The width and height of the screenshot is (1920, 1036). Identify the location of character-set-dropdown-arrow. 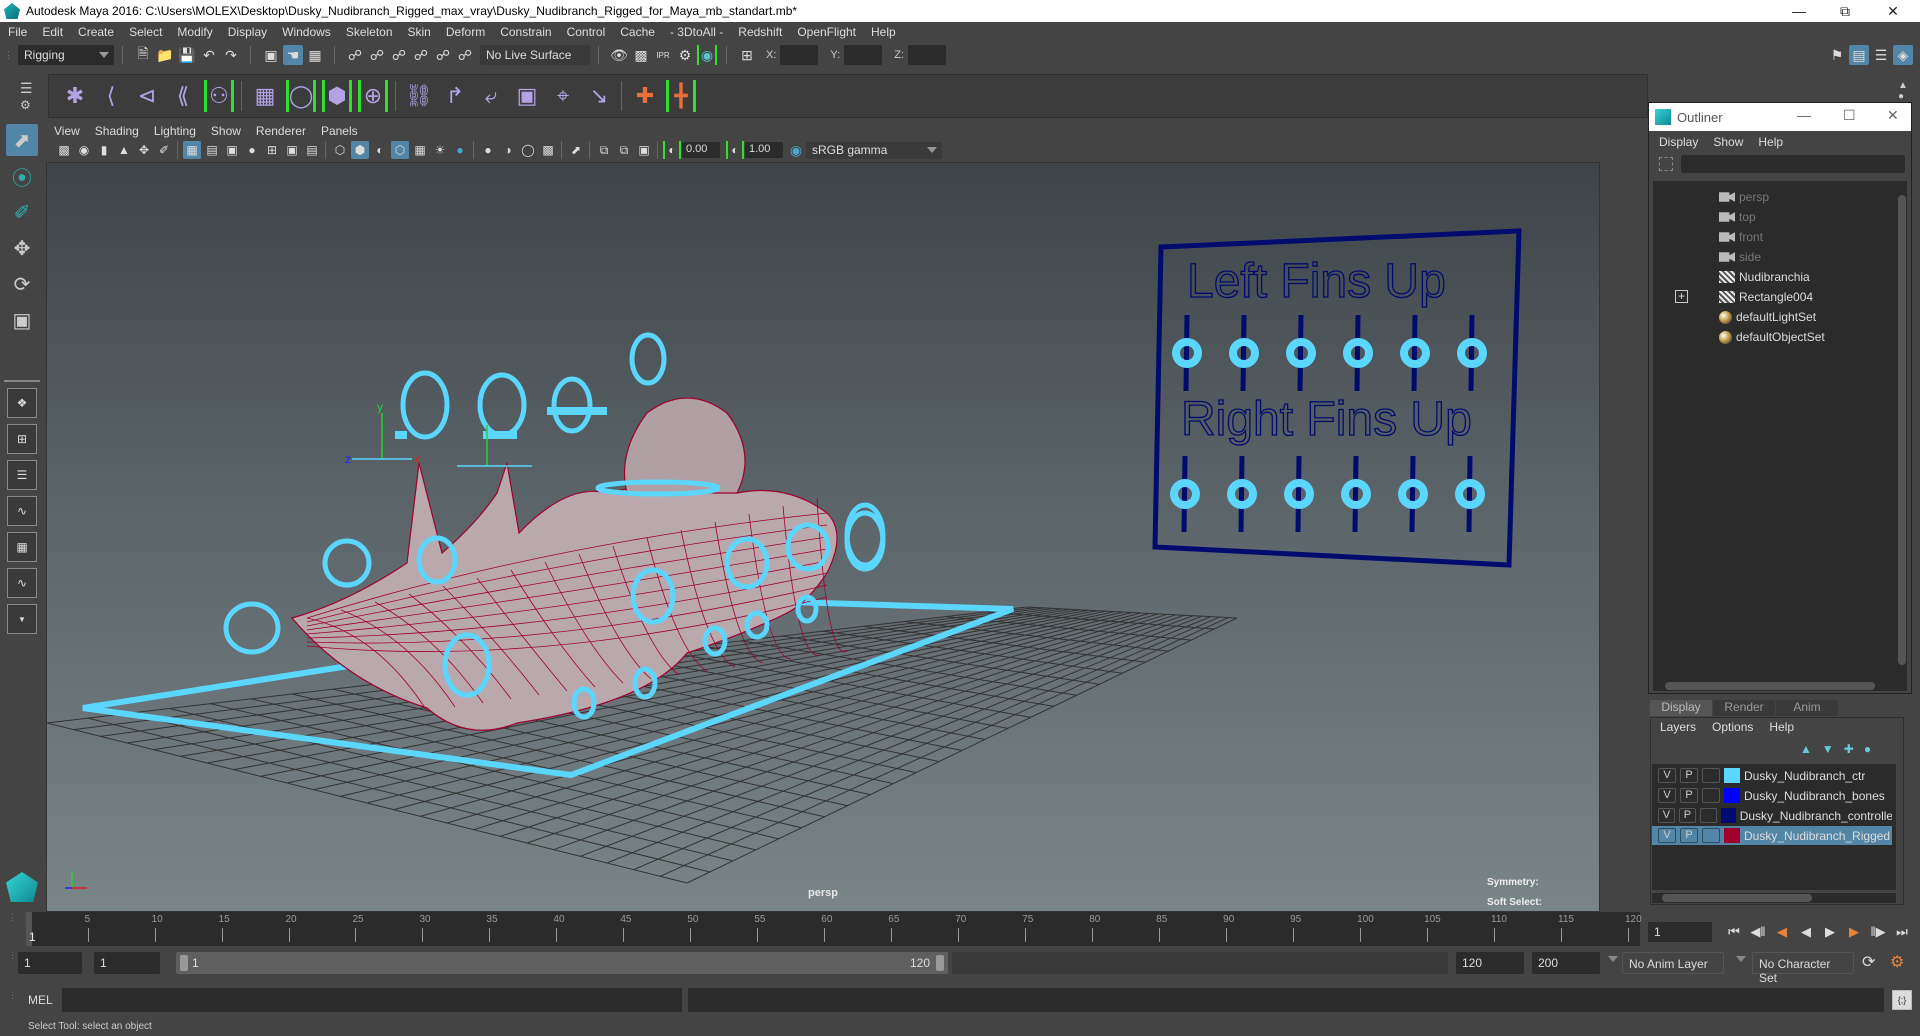
(1741, 959).